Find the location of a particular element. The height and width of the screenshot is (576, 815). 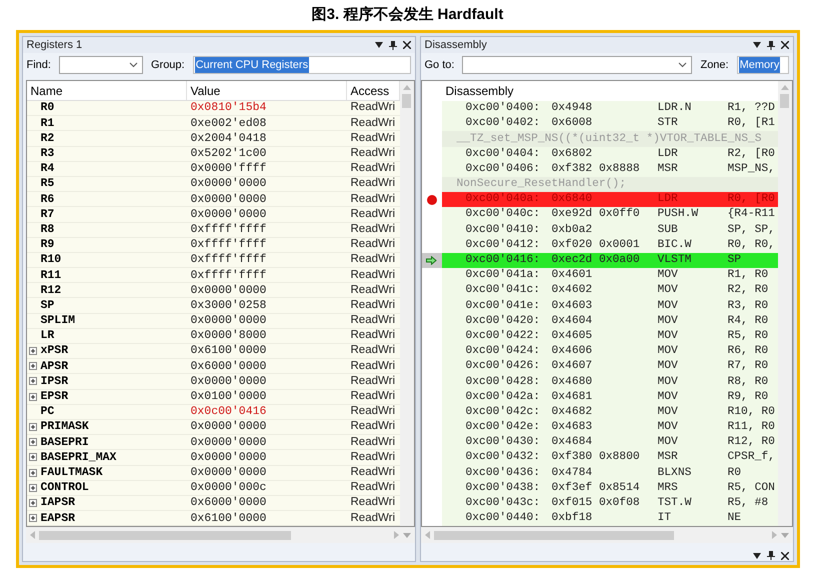

register-row: R1 0xe002'ed08 ReadWri is located at coordinates (213, 124).